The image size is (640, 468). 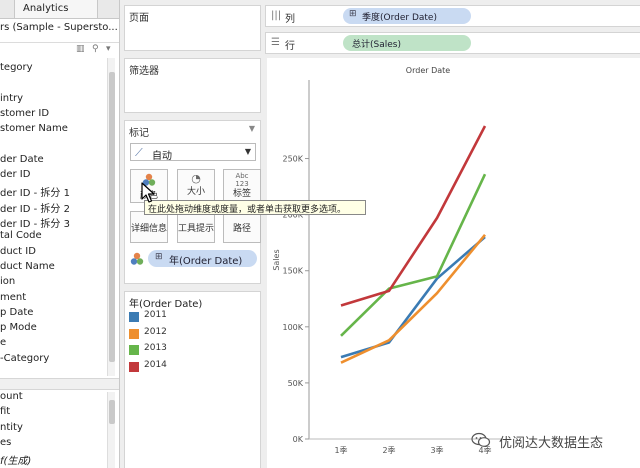 What do you see at coordinates (388, 450) in the screenshot?
I see `x-tick-label: 2季` at bounding box center [388, 450].